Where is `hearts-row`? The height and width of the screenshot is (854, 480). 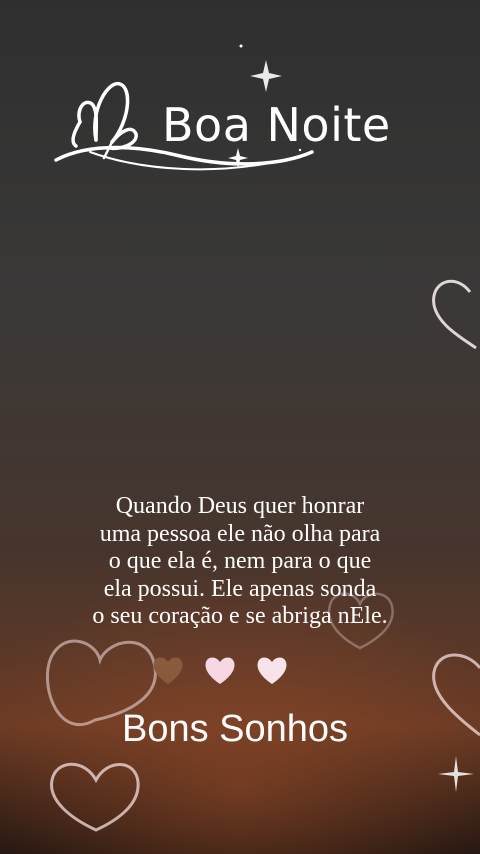 hearts-row is located at coordinates (220, 670).